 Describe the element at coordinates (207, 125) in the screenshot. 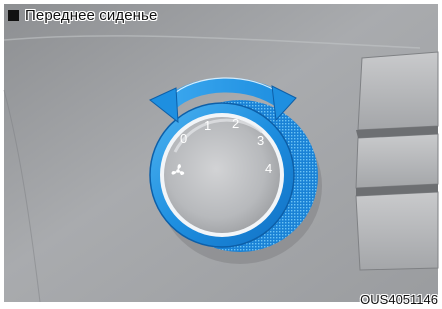

I see `scale-label-1: 1` at that location.